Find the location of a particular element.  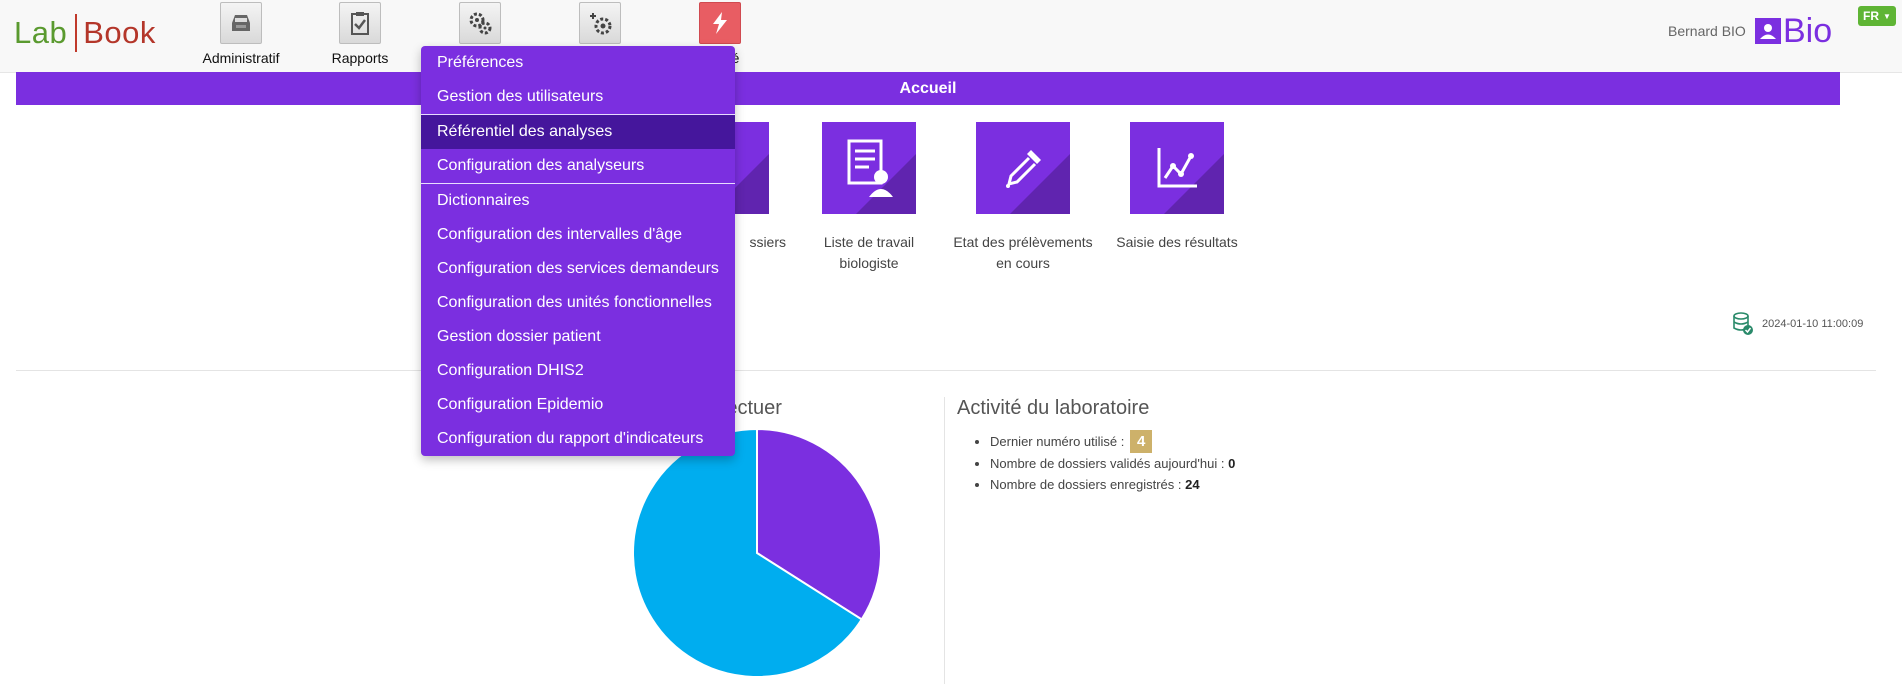

menu-item-rapport-indicateurs: Configuration du rapport d'indicateurs is located at coordinates (578, 439).